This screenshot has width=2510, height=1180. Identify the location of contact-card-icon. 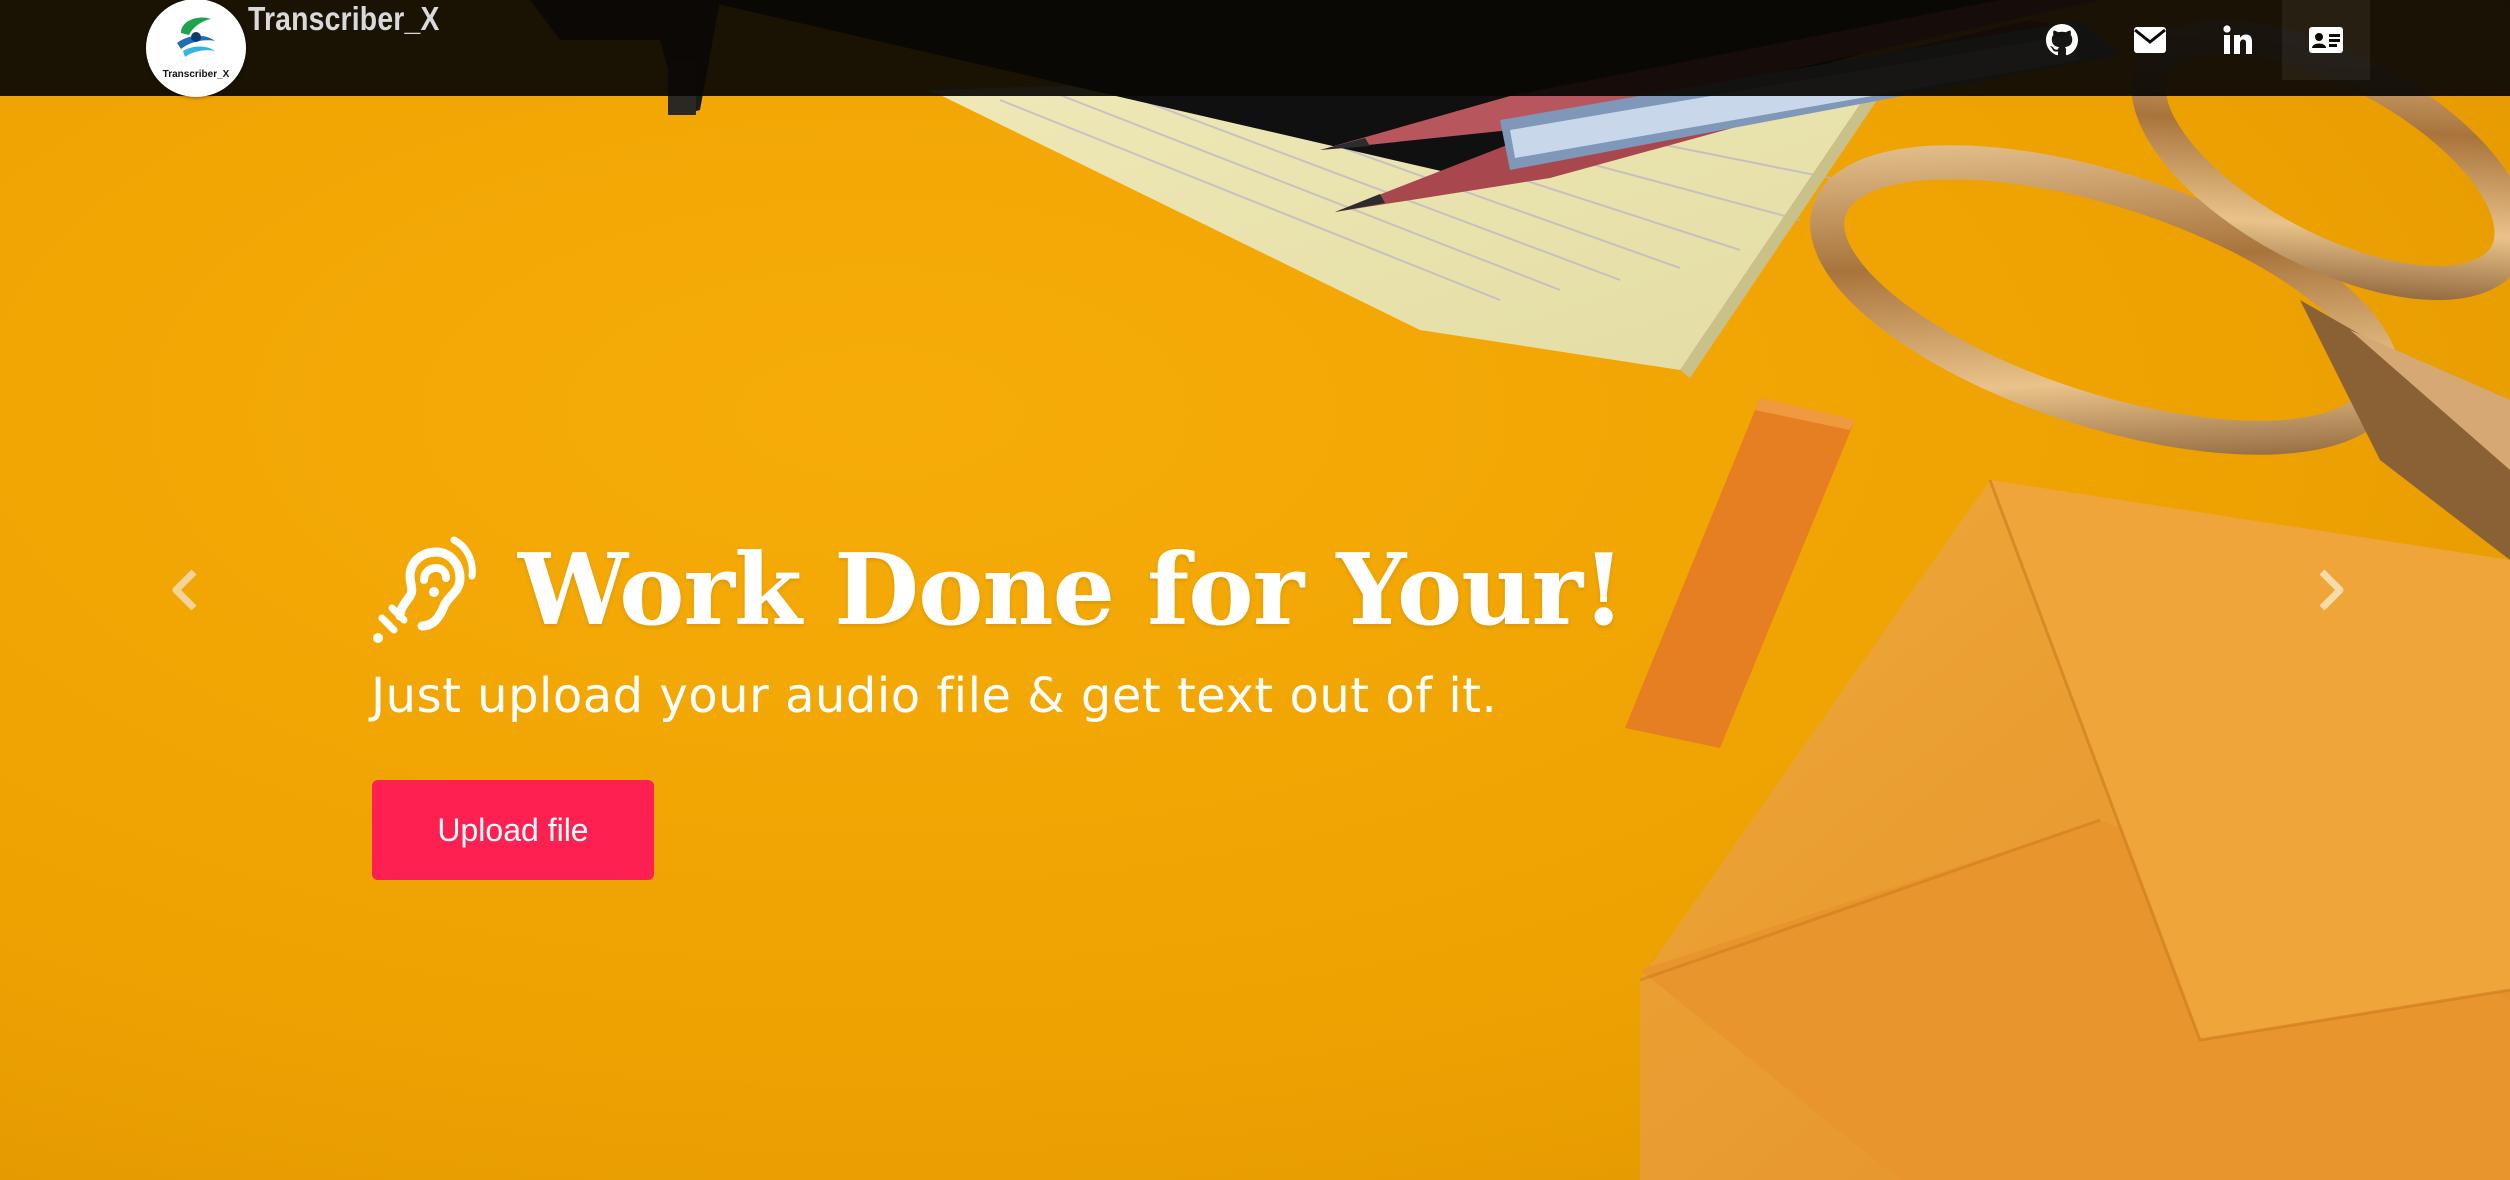
(2326, 40).